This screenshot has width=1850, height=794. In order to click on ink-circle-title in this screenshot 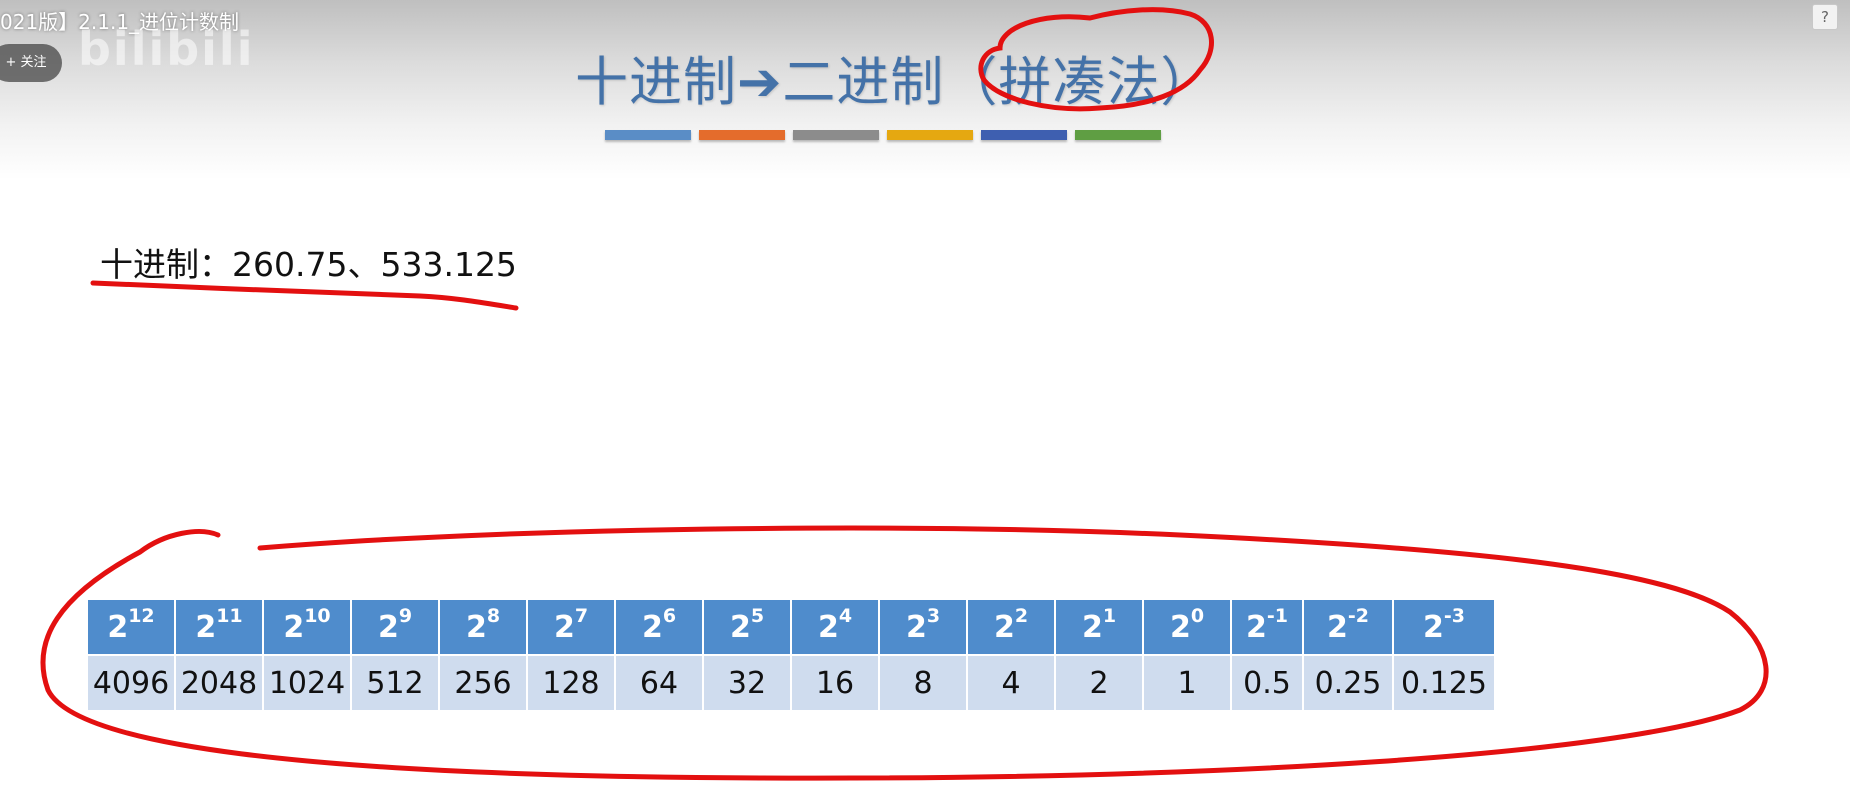, I will do `click(1096, 59)`.